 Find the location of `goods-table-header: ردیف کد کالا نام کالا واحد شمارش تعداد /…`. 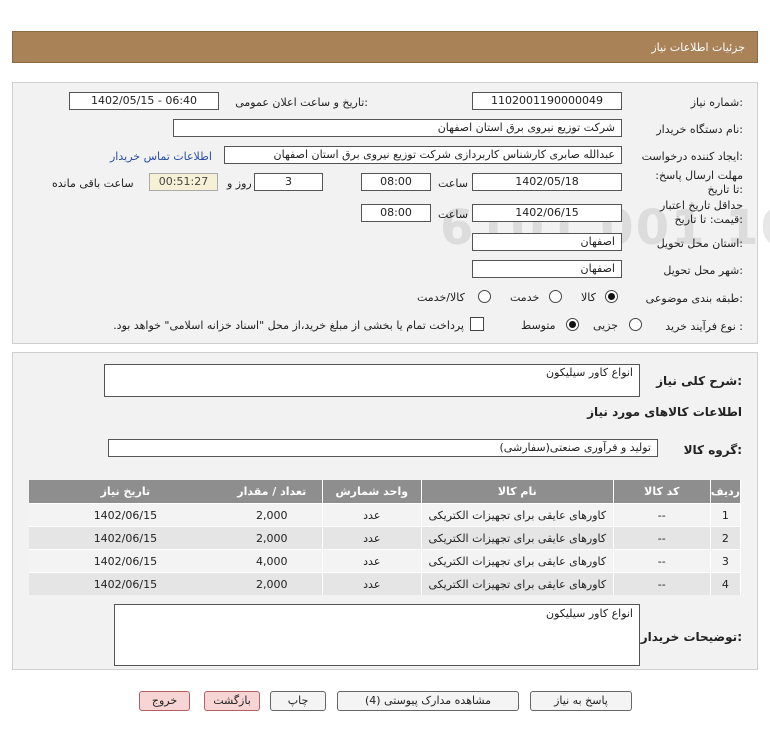

goods-table-header: ردیف کد کالا نام کالا واحد شمارش تعداد /… is located at coordinates (385, 492).